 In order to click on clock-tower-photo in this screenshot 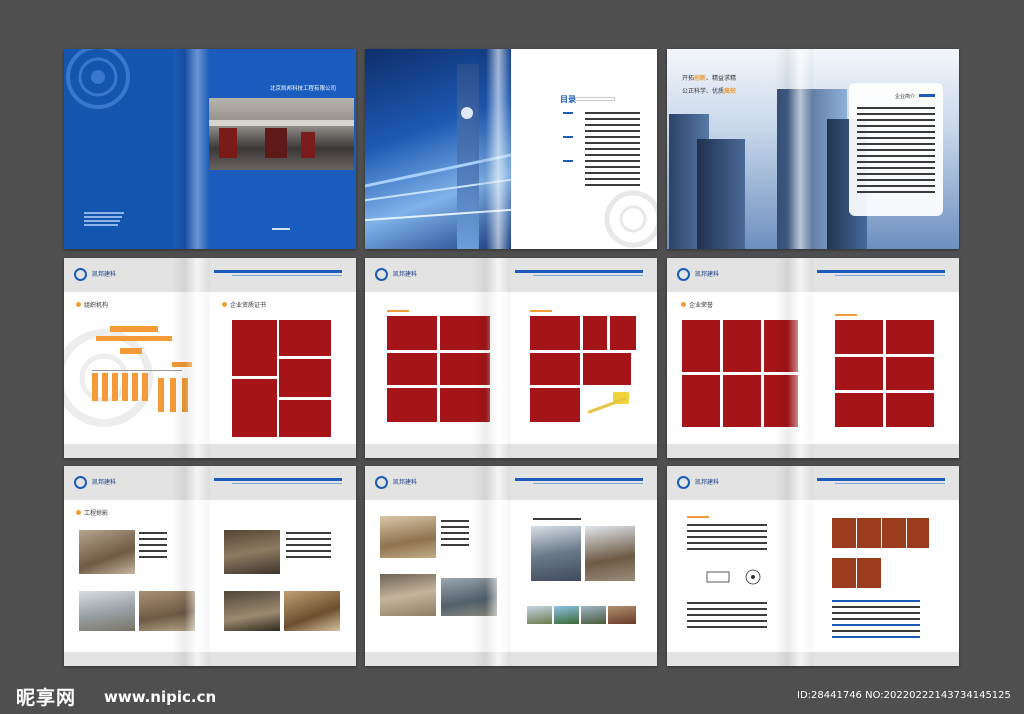, I will do `click(438, 149)`.